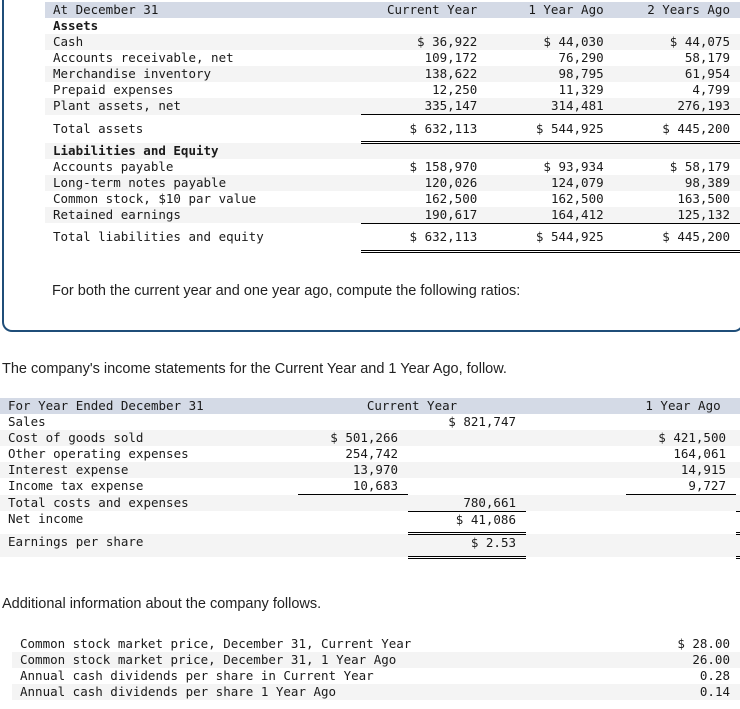 The image size is (740, 709). Describe the element at coordinates (636, 660) in the screenshot. I see `row-value: 26.00` at that location.